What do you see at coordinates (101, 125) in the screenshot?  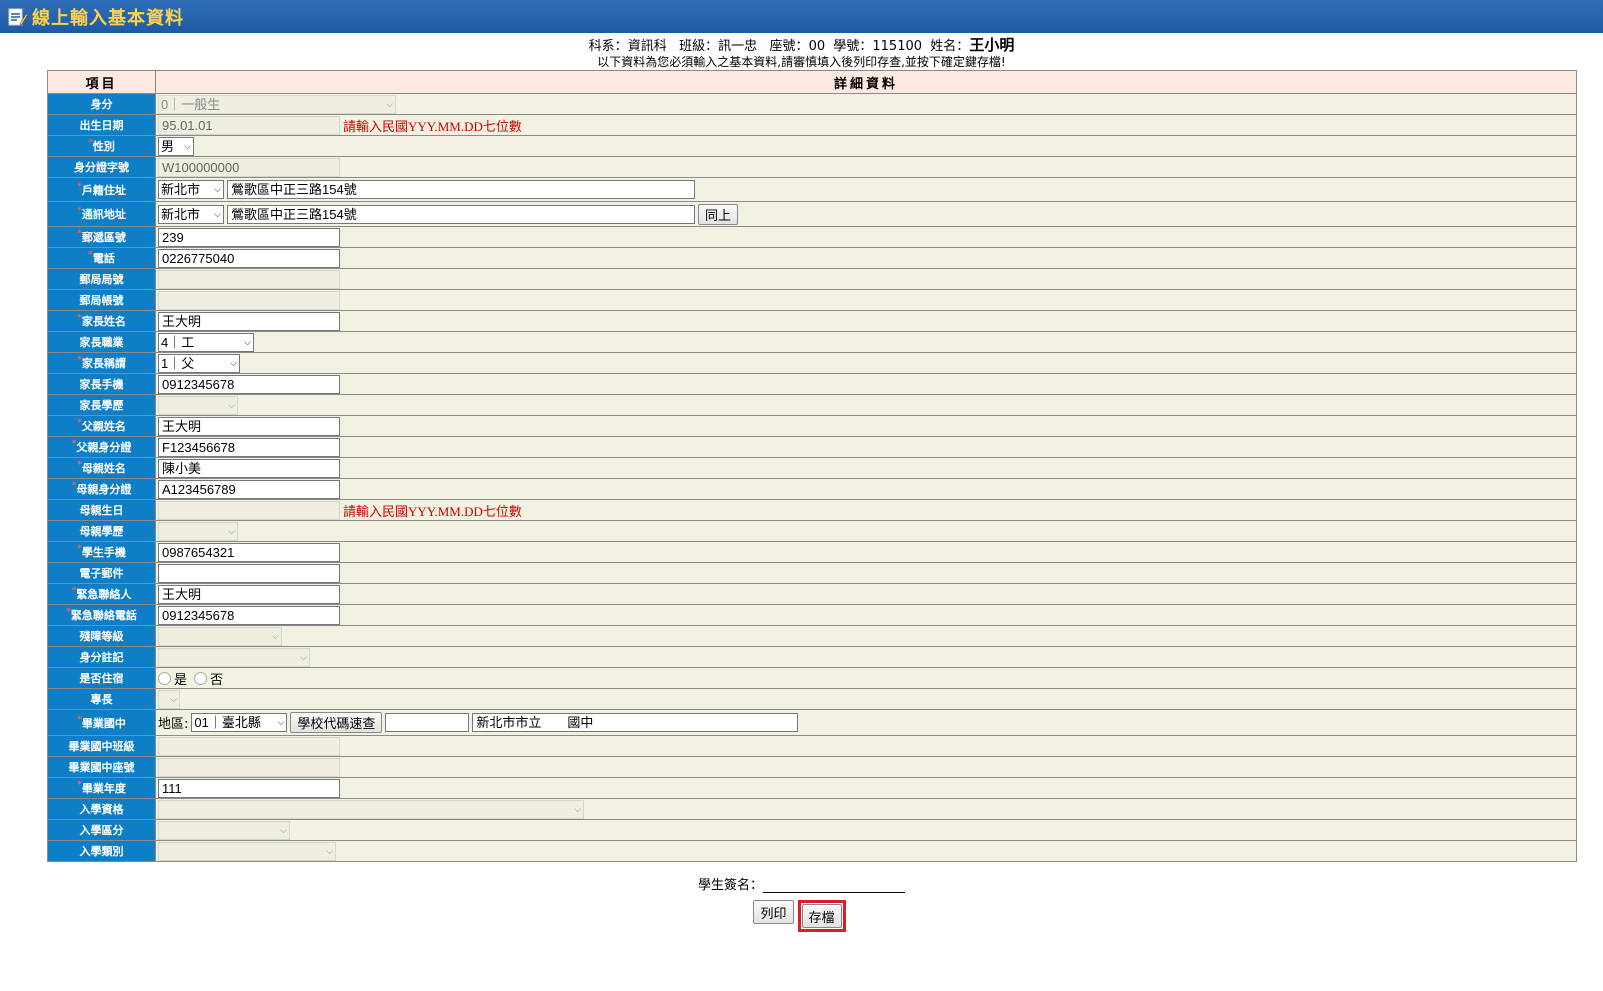 I see `text-label: 出生日期` at bounding box center [101, 125].